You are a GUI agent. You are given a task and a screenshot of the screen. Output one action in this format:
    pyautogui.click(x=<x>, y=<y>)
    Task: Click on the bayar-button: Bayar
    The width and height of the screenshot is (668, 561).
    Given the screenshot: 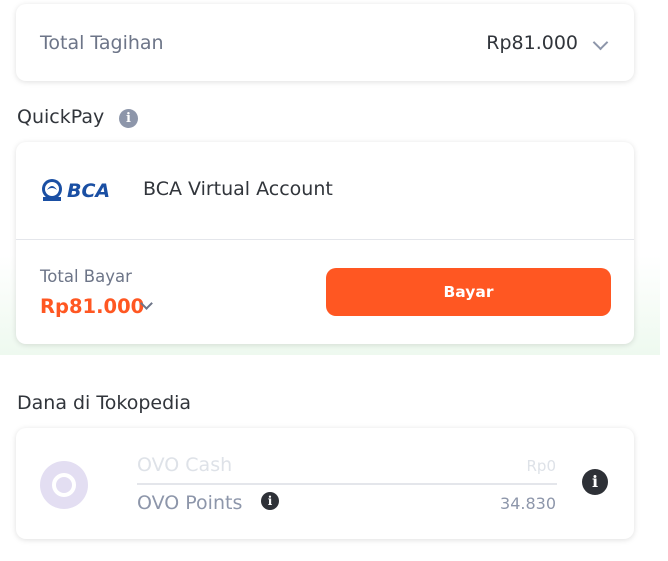 What is the action you would take?
    pyautogui.click(x=468, y=292)
    